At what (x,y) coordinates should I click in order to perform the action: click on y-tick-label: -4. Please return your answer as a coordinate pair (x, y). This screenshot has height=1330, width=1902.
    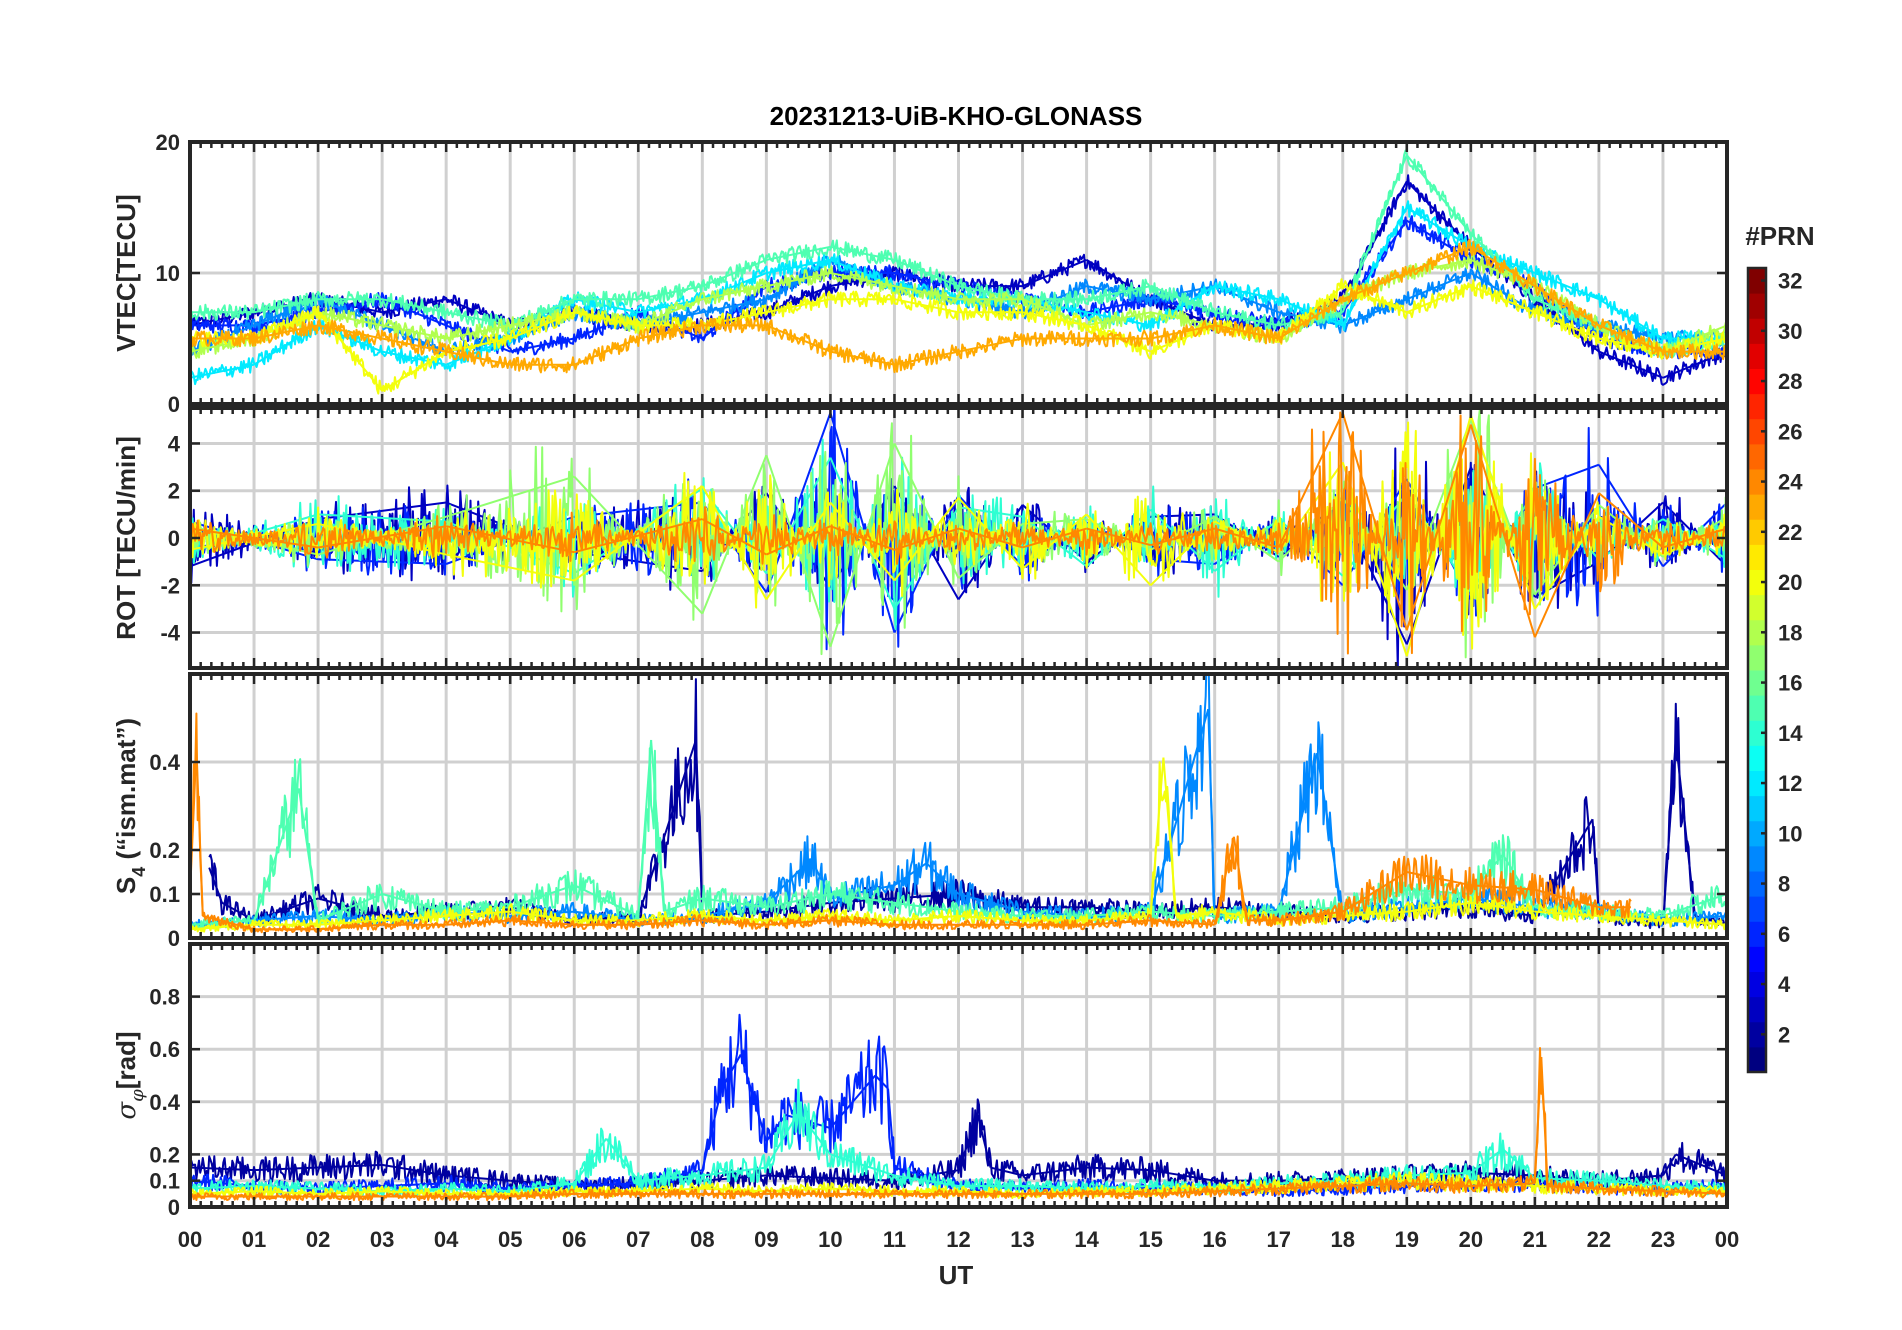
    Looking at the image, I should click on (170, 633).